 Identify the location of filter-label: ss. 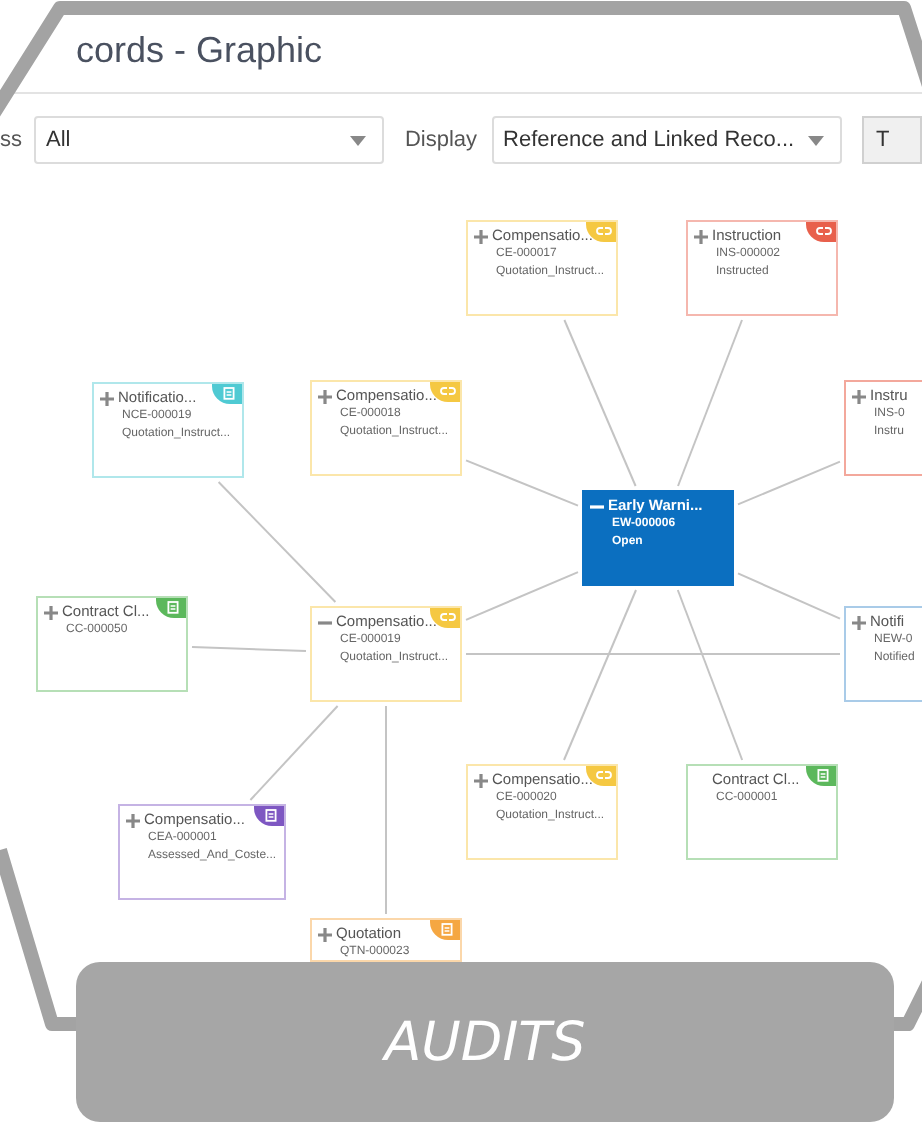
(11, 140).